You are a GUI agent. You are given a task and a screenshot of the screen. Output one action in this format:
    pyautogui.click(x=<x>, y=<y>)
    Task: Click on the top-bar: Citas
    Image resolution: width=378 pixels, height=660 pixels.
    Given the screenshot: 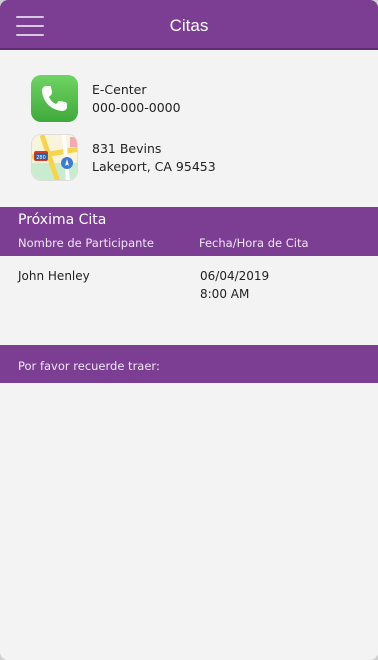 What is the action you would take?
    pyautogui.click(x=189, y=25)
    